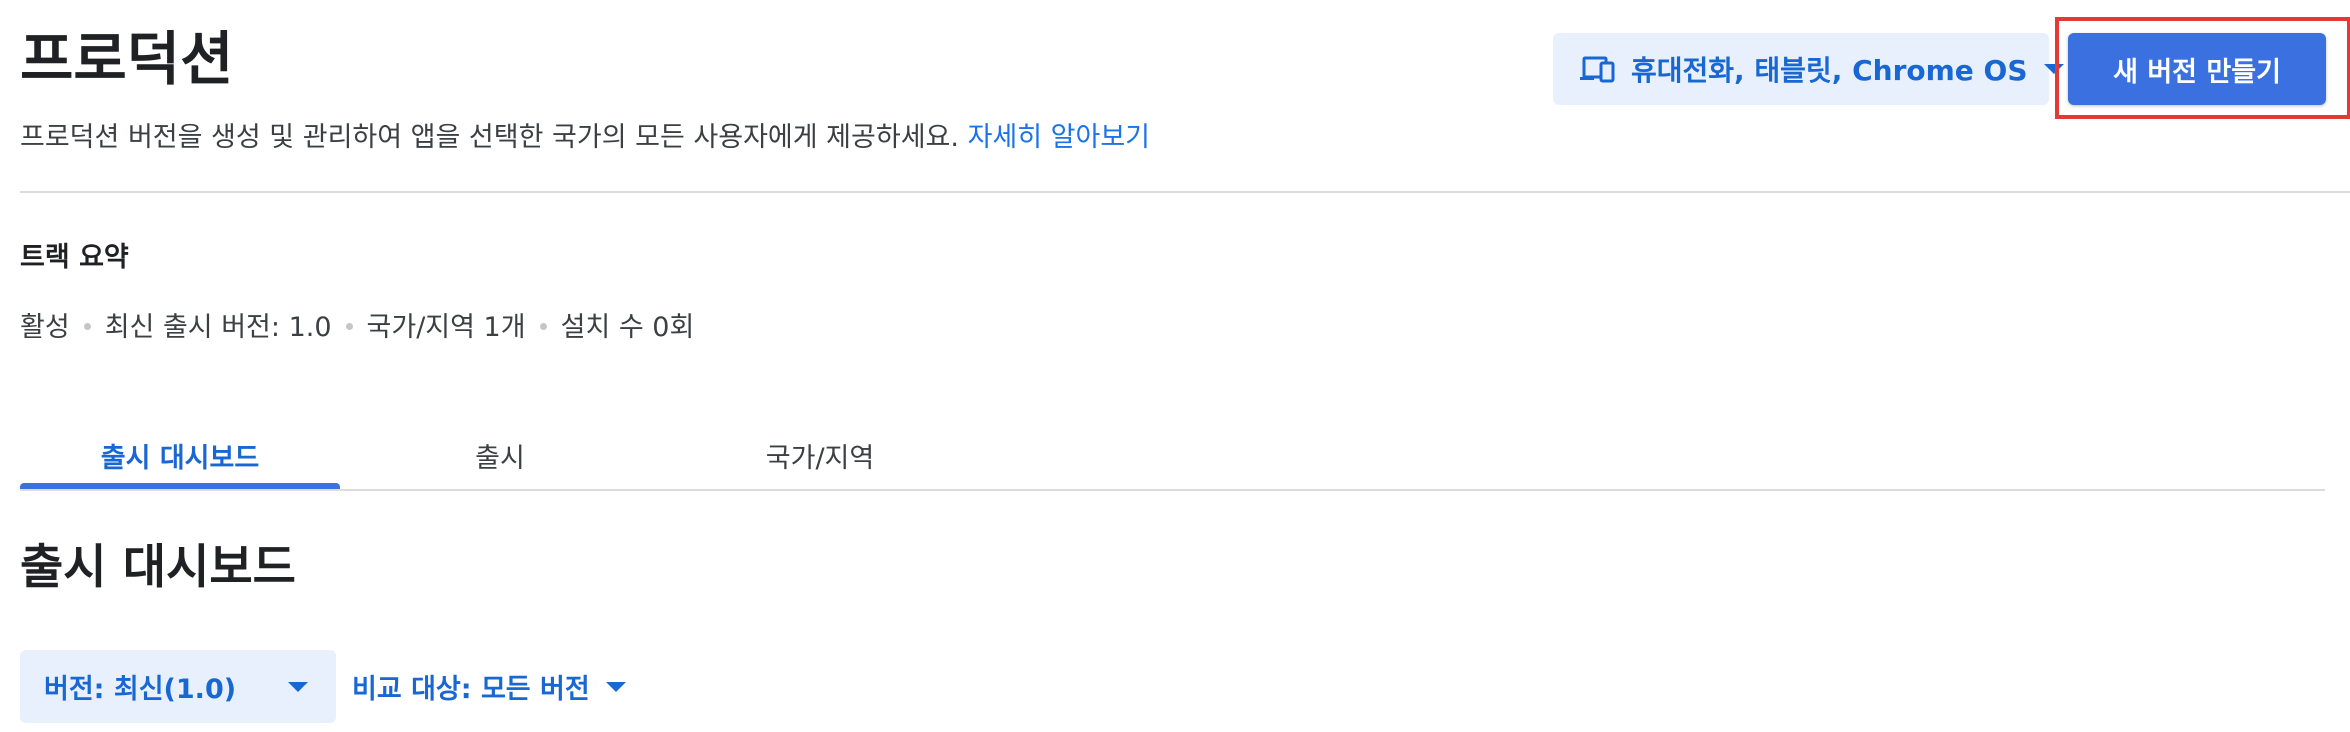 Image resolution: width=2350 pixels, height=732 pixels. I want to click on tab-bar: 출시 대시보드 출시 국가/지역, so click(500, 455).